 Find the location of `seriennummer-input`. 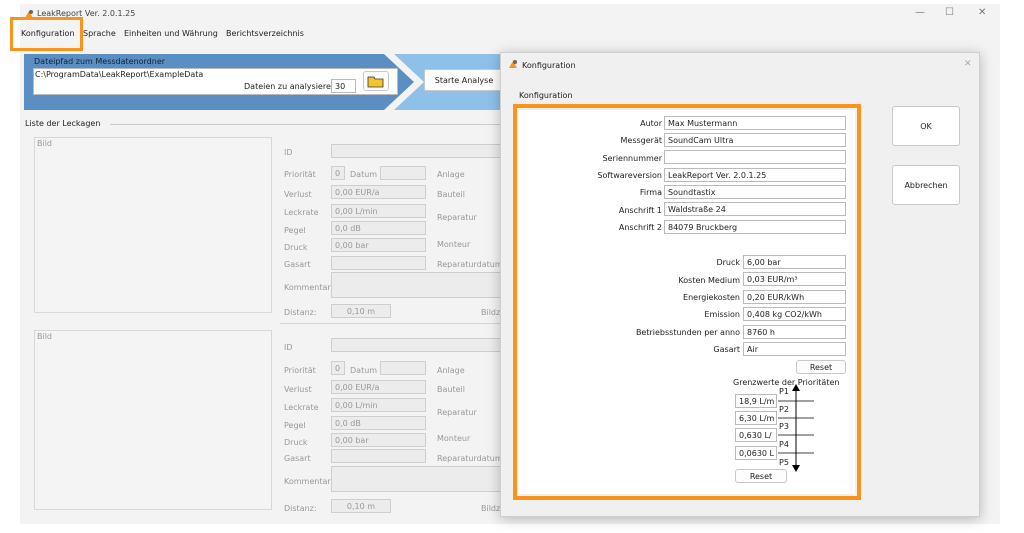

seriennummer-input is located at coordinates (755, 157).